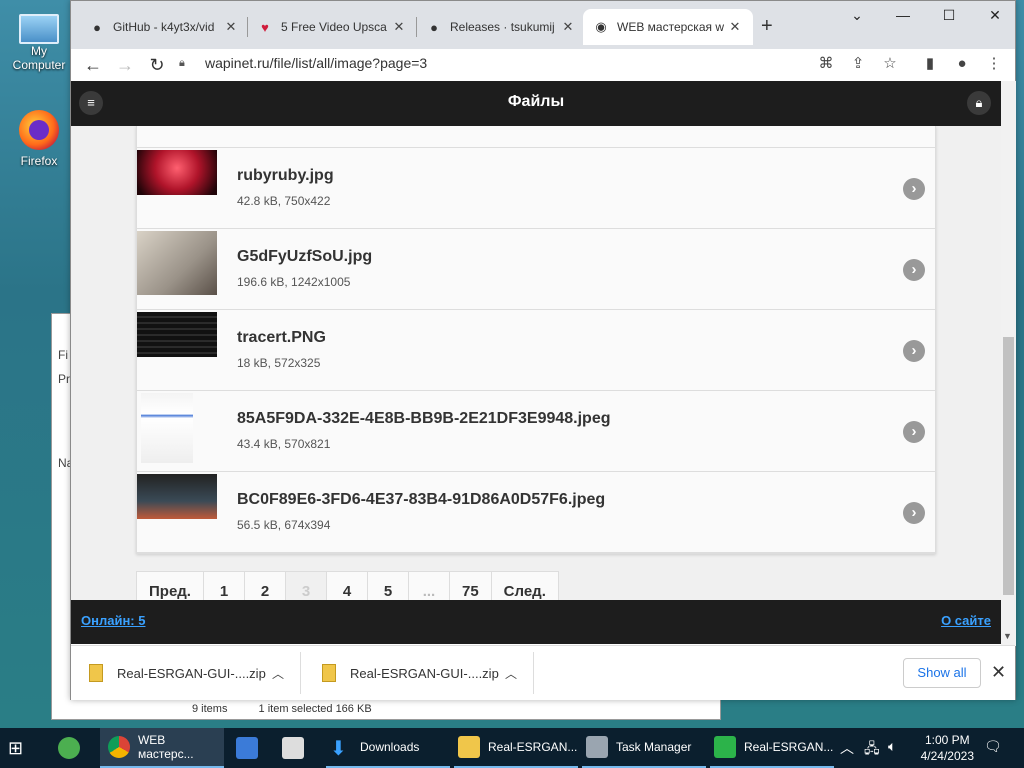  I want to click on url-text: wapinet.ru/file/list/all/image?page=3, so click(316, 63).